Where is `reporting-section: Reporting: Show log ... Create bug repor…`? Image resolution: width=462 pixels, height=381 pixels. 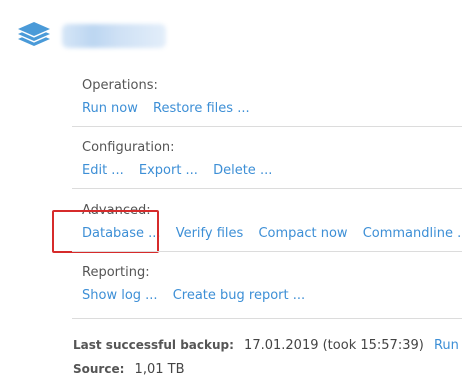
reporting-section: Reporting: Show log ... Create bug repor… is located at coordinates (199, 285).